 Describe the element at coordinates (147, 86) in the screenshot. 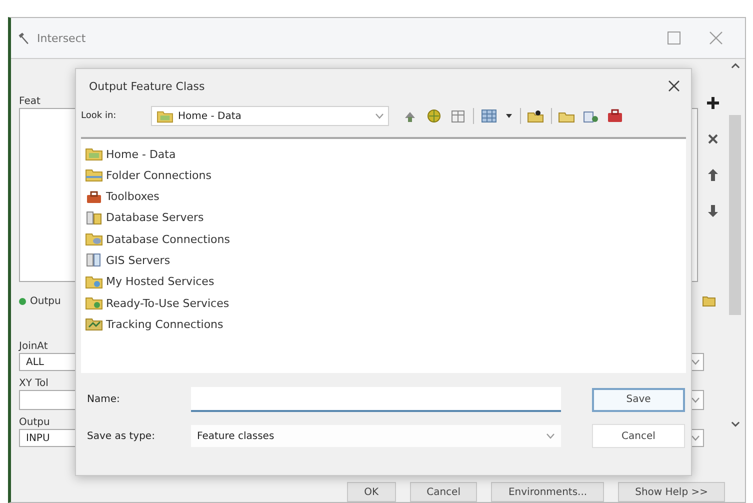

I see `dialog-title: Output Feature Class` at that location.